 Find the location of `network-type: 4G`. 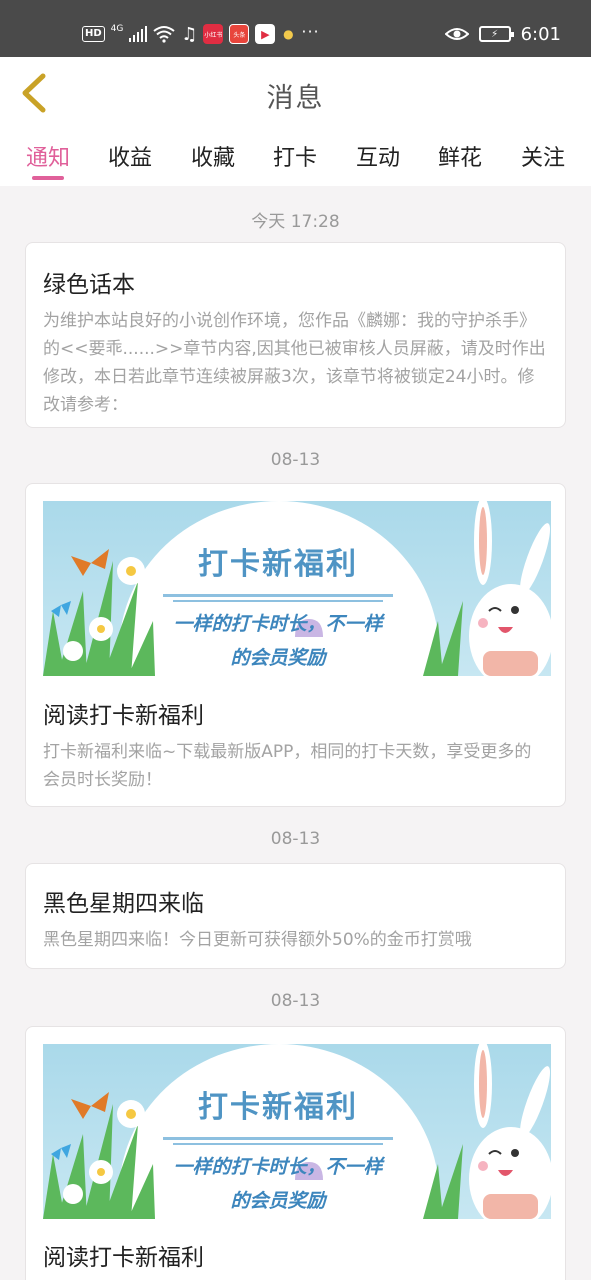

network-type: 4G is located at coordinates (117, 29).